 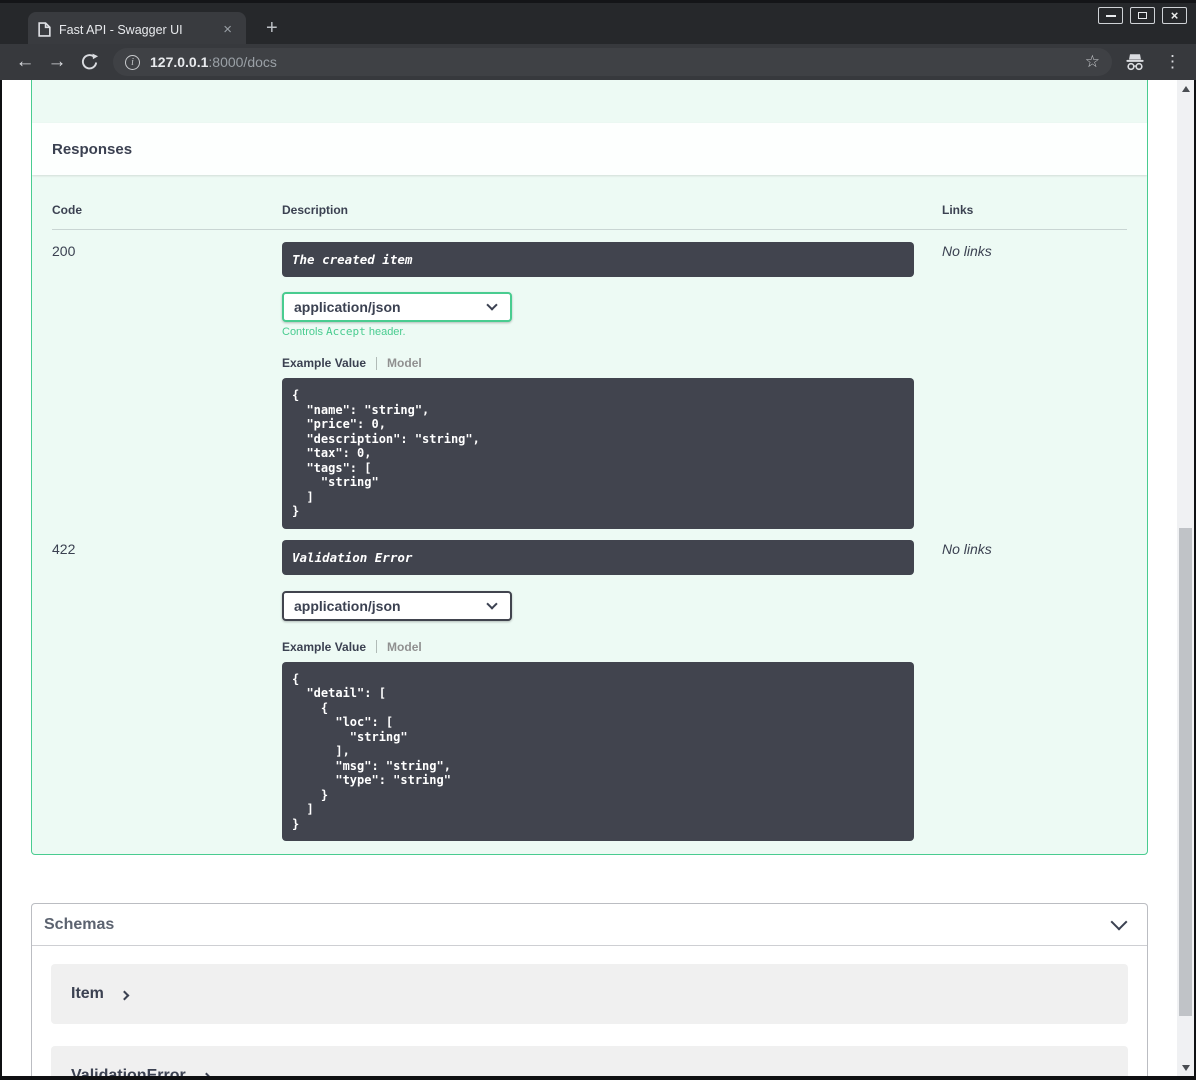 I want to click on responses-section-header: Responses, so click(x=589, y=149).